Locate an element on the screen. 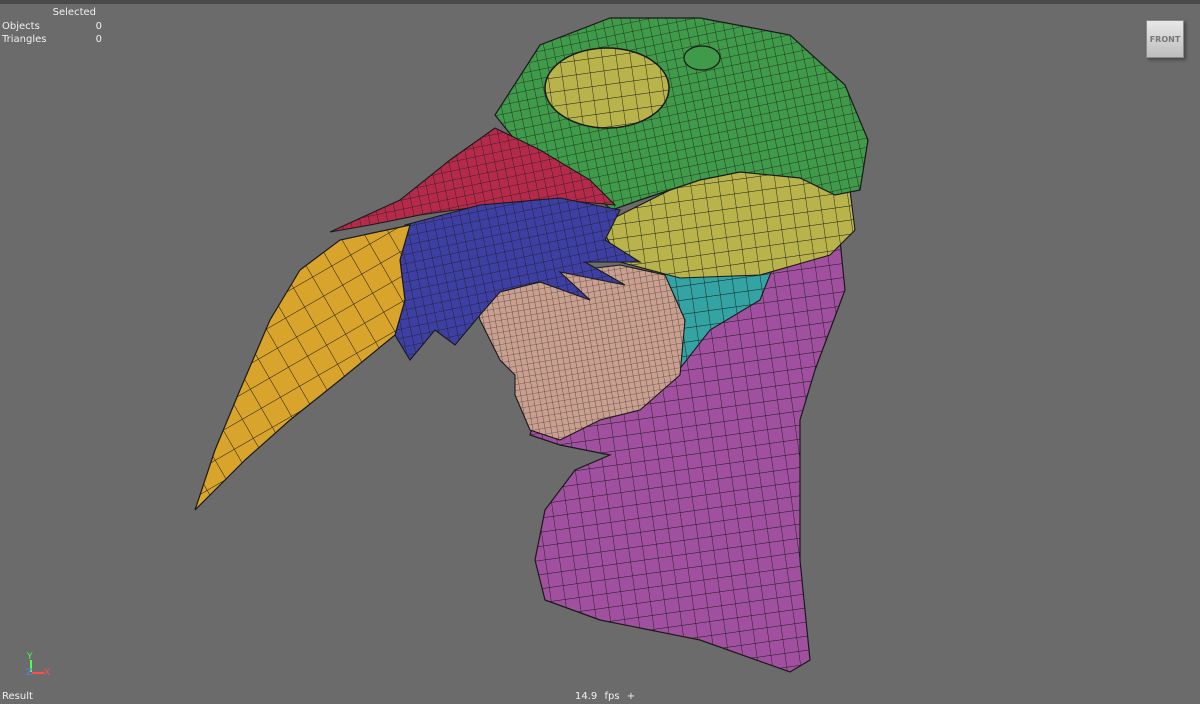 This screenshot has height=704, width=1200. beak-mesh is located at coordinates (302, 367).